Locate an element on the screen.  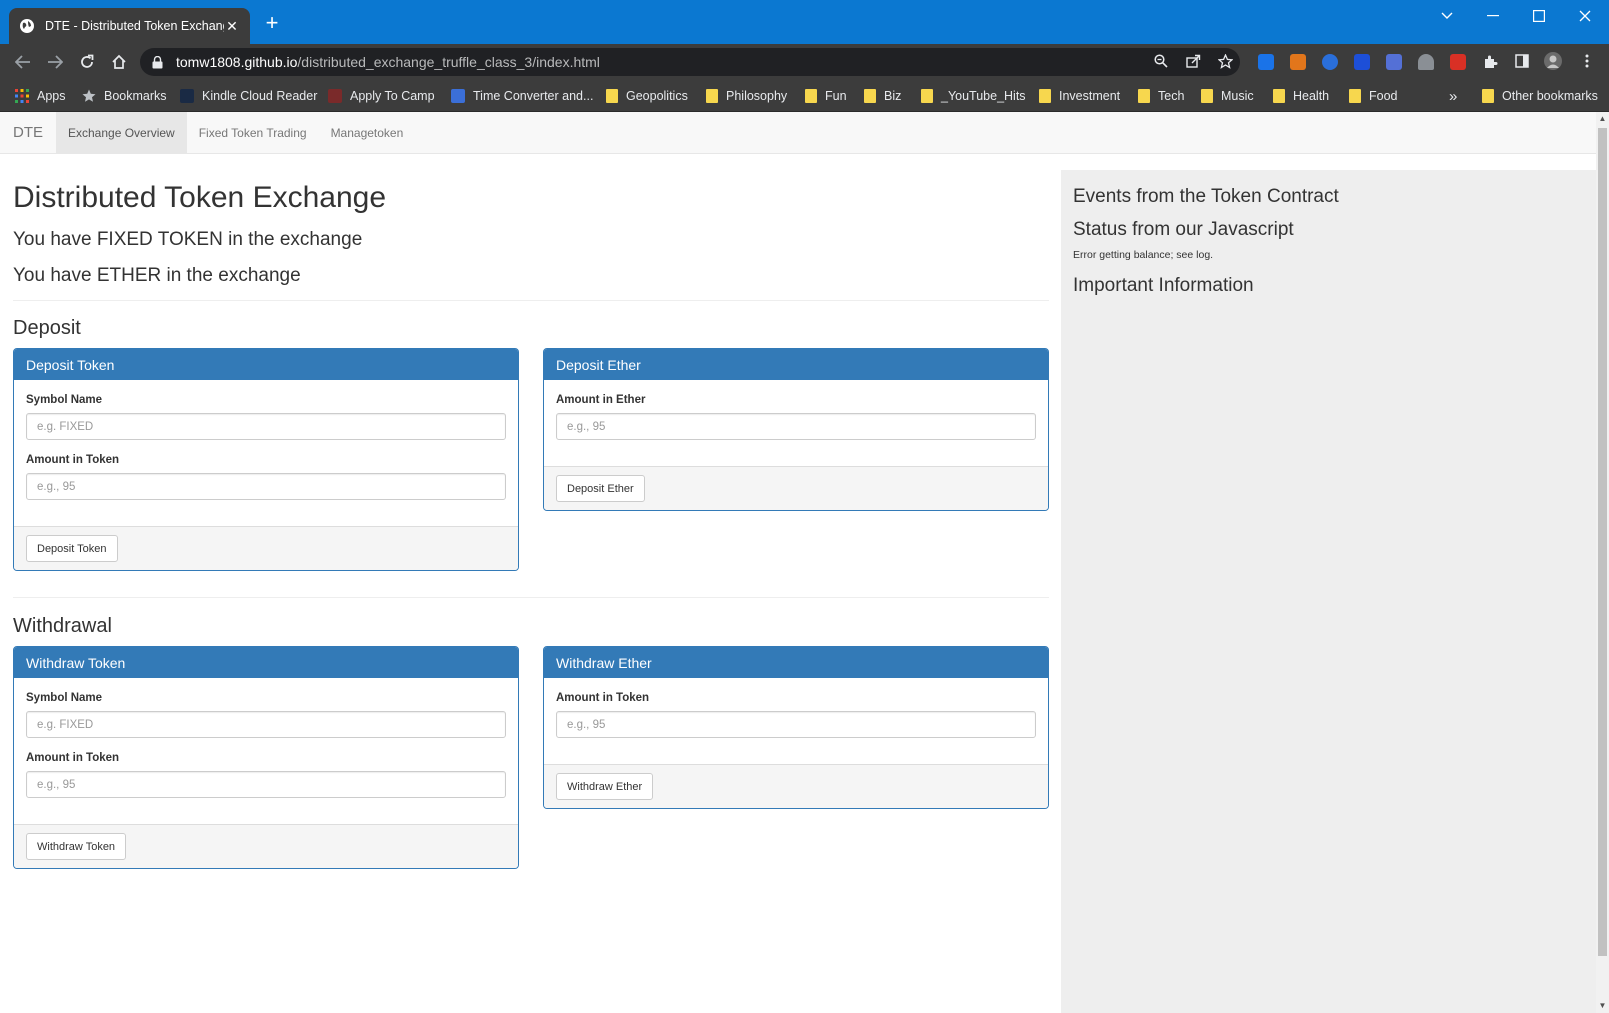
bookmark-label: Bookmarks is located at coordinates (135, 96).